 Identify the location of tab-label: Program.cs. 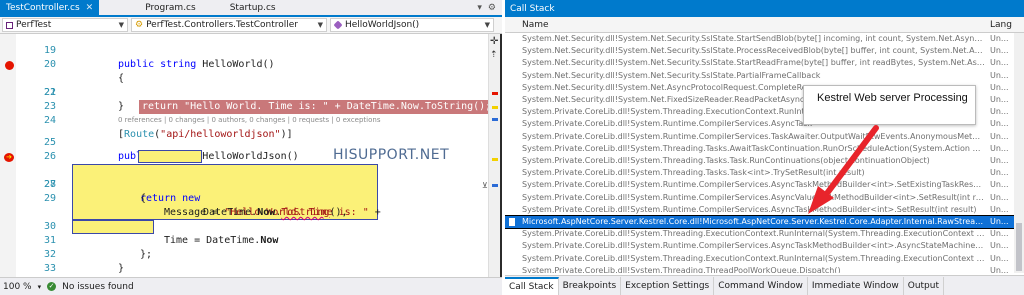
(170, 7).